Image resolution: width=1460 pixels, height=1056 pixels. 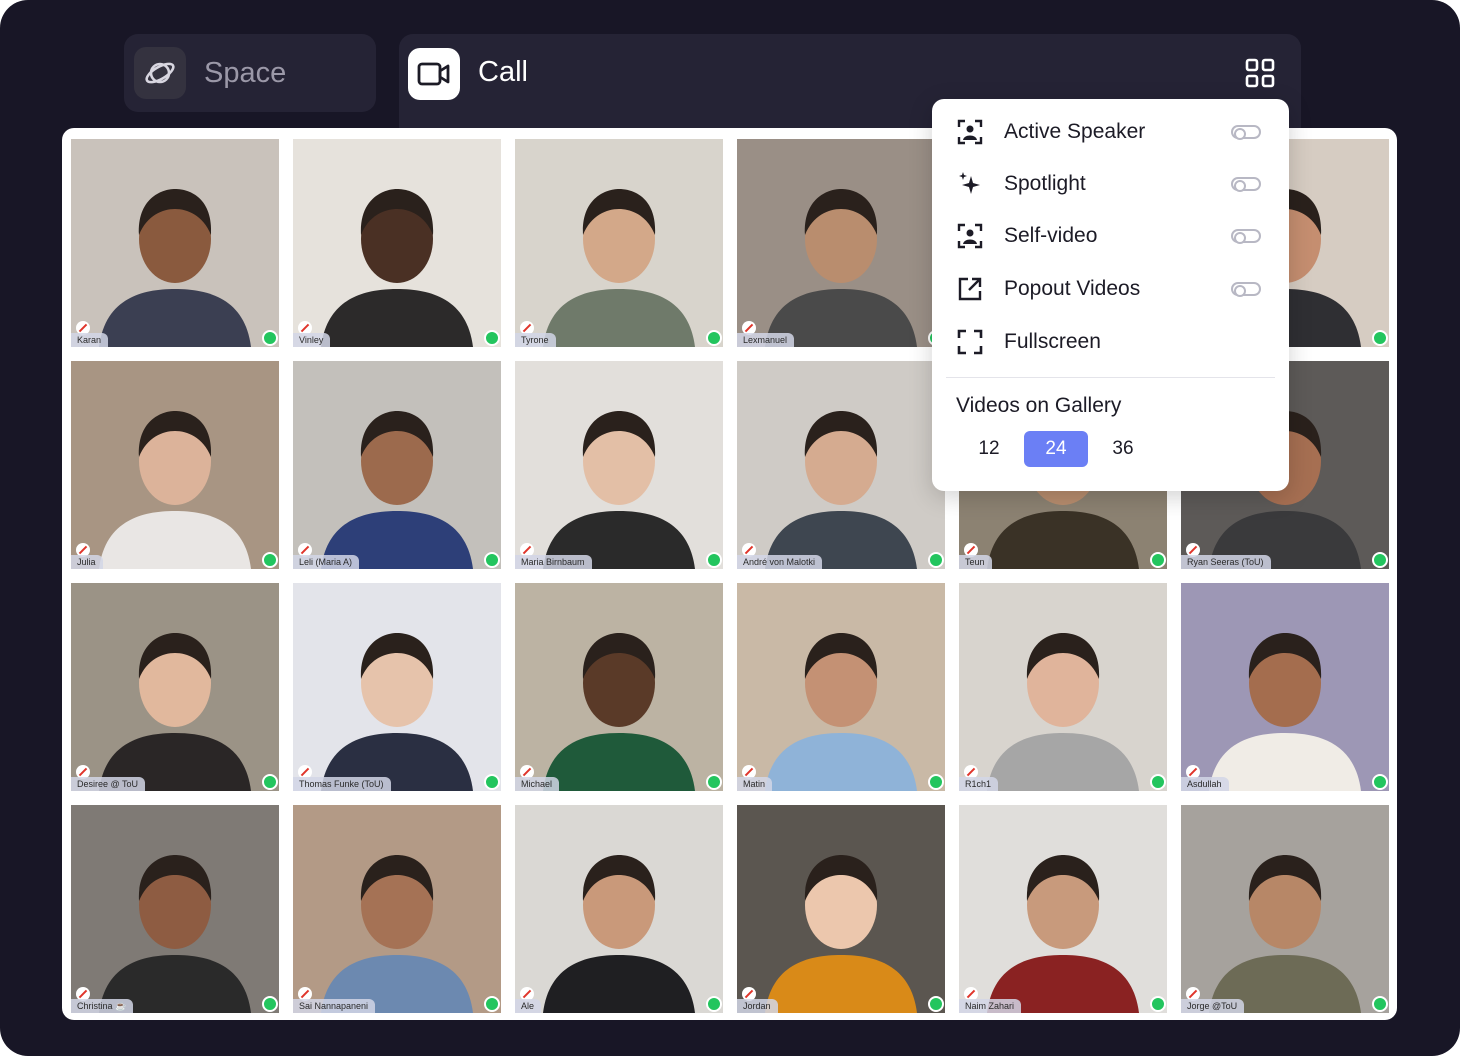 I want to click on menu-item-self-video: Self-video, so click(x=1110, y=236).